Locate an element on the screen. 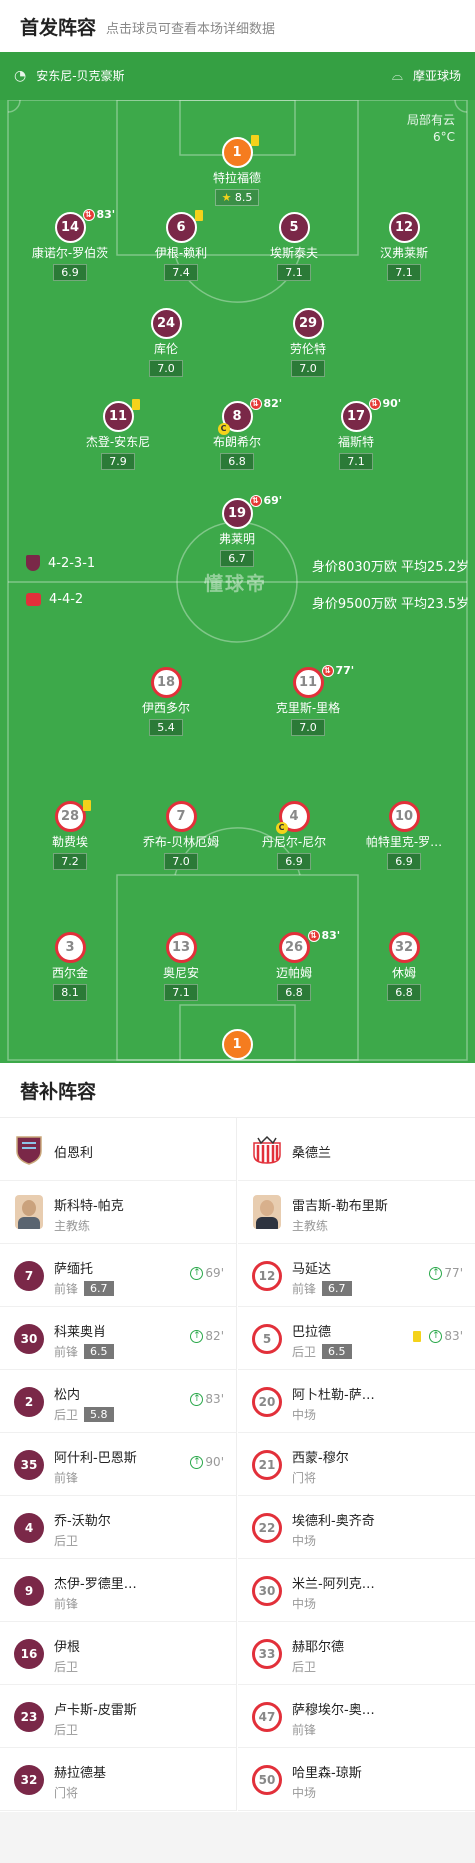 The image size is (475, 1863). home-player: 1 特拉福德 ★ 8.5 is located at coordinates (237, 170).